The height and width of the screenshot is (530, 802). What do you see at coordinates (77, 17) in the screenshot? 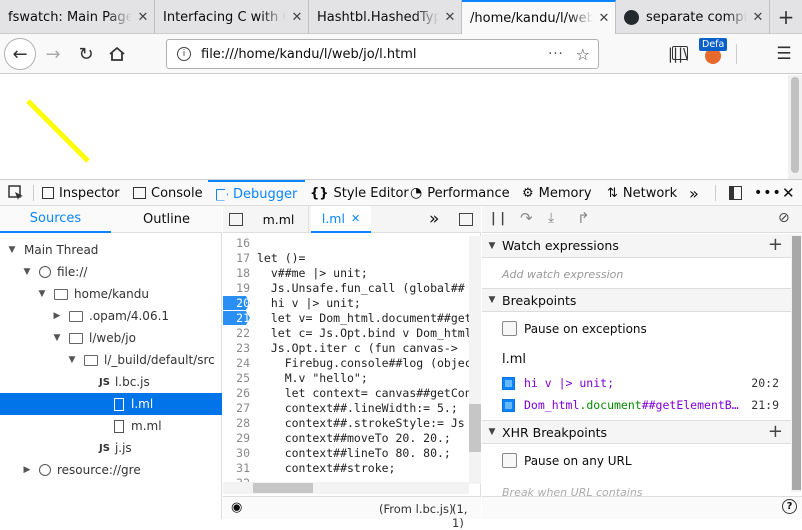
I see `browser-tab: fswatch: Main Page ✕` at bounding box center [77, 17].